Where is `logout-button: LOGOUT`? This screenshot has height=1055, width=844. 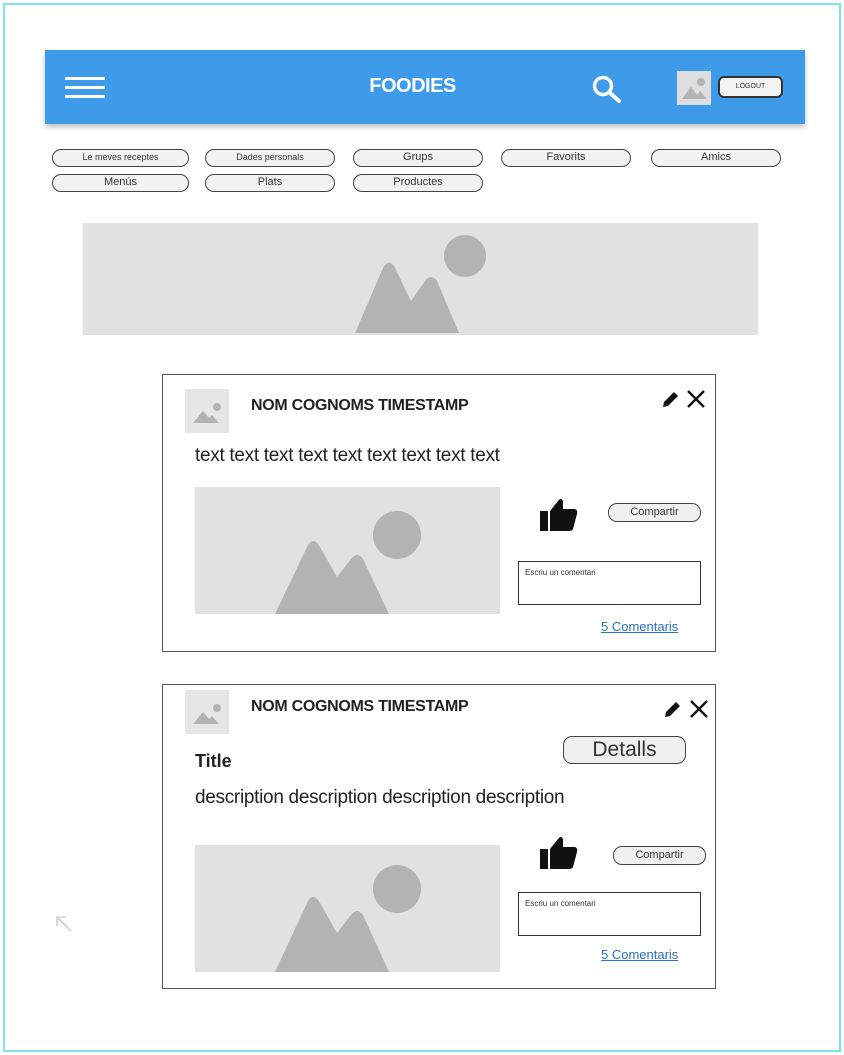 logout-button: LOGOUT is located at coordinates (750, 87).